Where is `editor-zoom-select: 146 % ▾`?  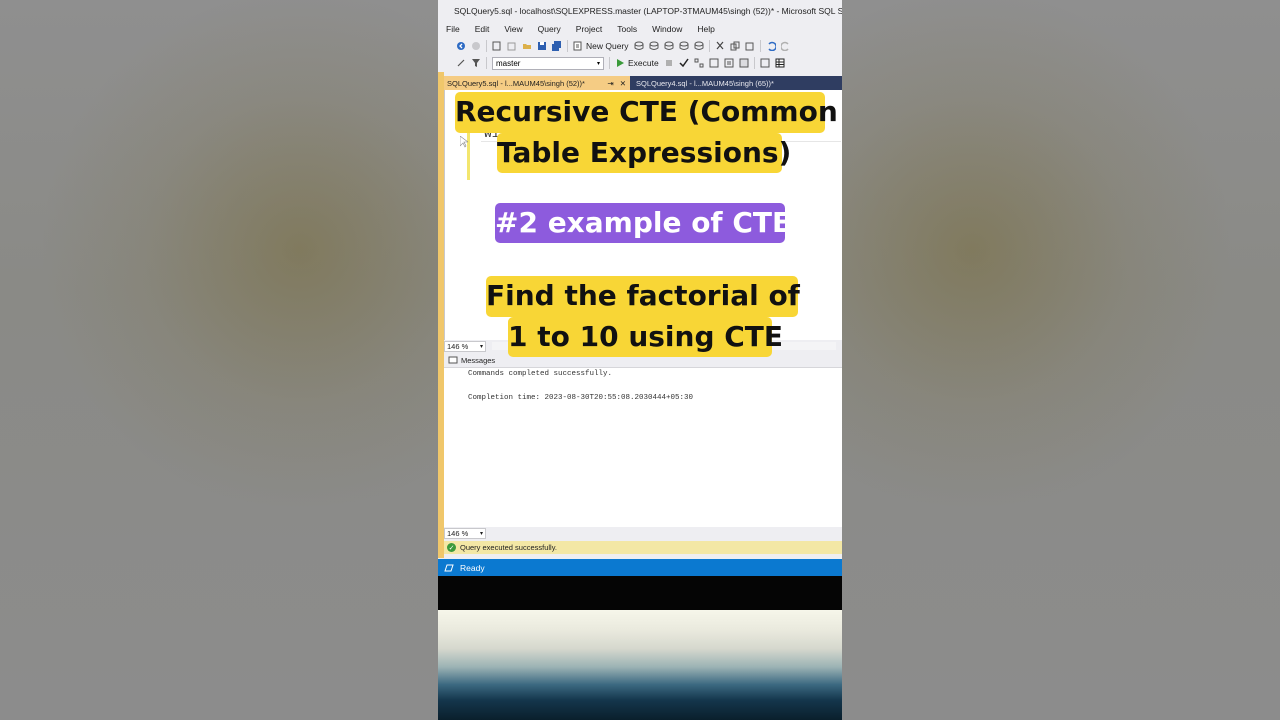
editor-zoom-select: 146 % ▾ is located at coordinates (465, 346).